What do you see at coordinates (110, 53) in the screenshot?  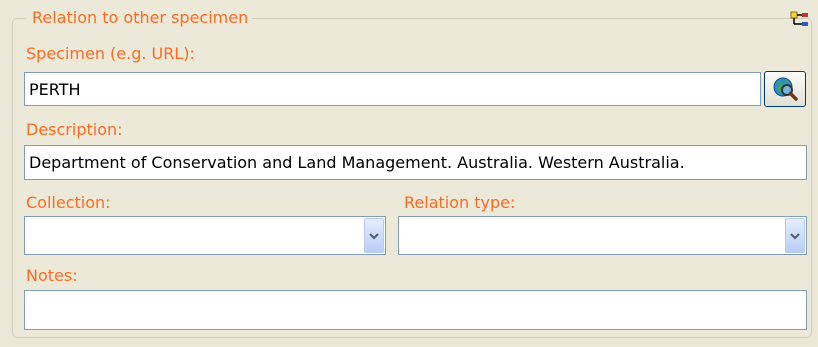 I see `specimen-label: Specimen (e.g. URL):` at bounding box center [110, 53].